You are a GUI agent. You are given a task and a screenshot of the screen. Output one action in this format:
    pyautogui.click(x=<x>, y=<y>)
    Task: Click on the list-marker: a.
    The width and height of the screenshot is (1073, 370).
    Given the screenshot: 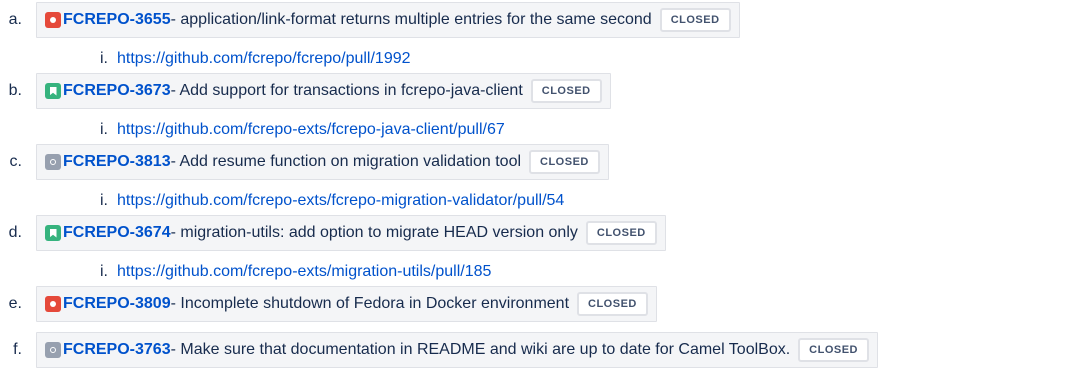 What is the action you would take?
    pyautogui.click(x=15, y=19)
    